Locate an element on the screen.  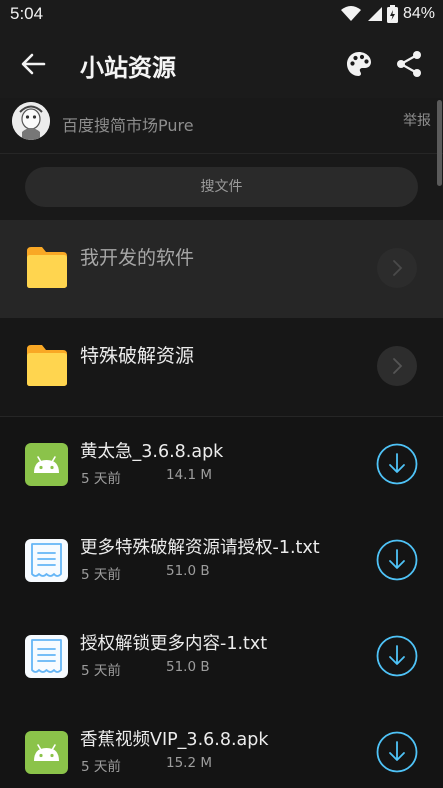
search-area: 搜文件 is located at coordinates (221, 187).